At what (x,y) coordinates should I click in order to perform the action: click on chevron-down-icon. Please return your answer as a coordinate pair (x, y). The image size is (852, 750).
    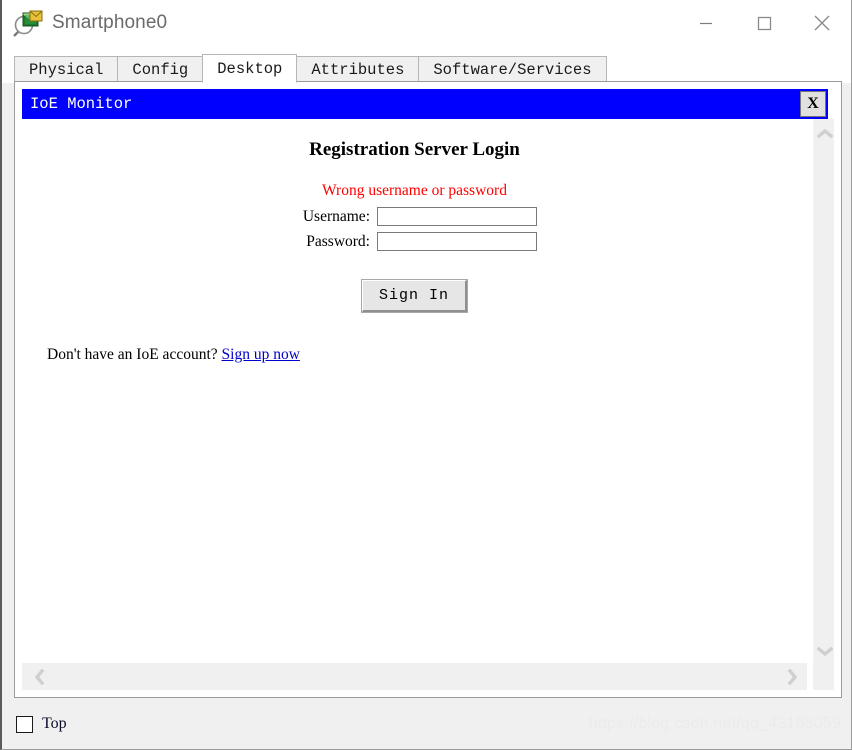
    Looking at the image, I should click on (824, 651).